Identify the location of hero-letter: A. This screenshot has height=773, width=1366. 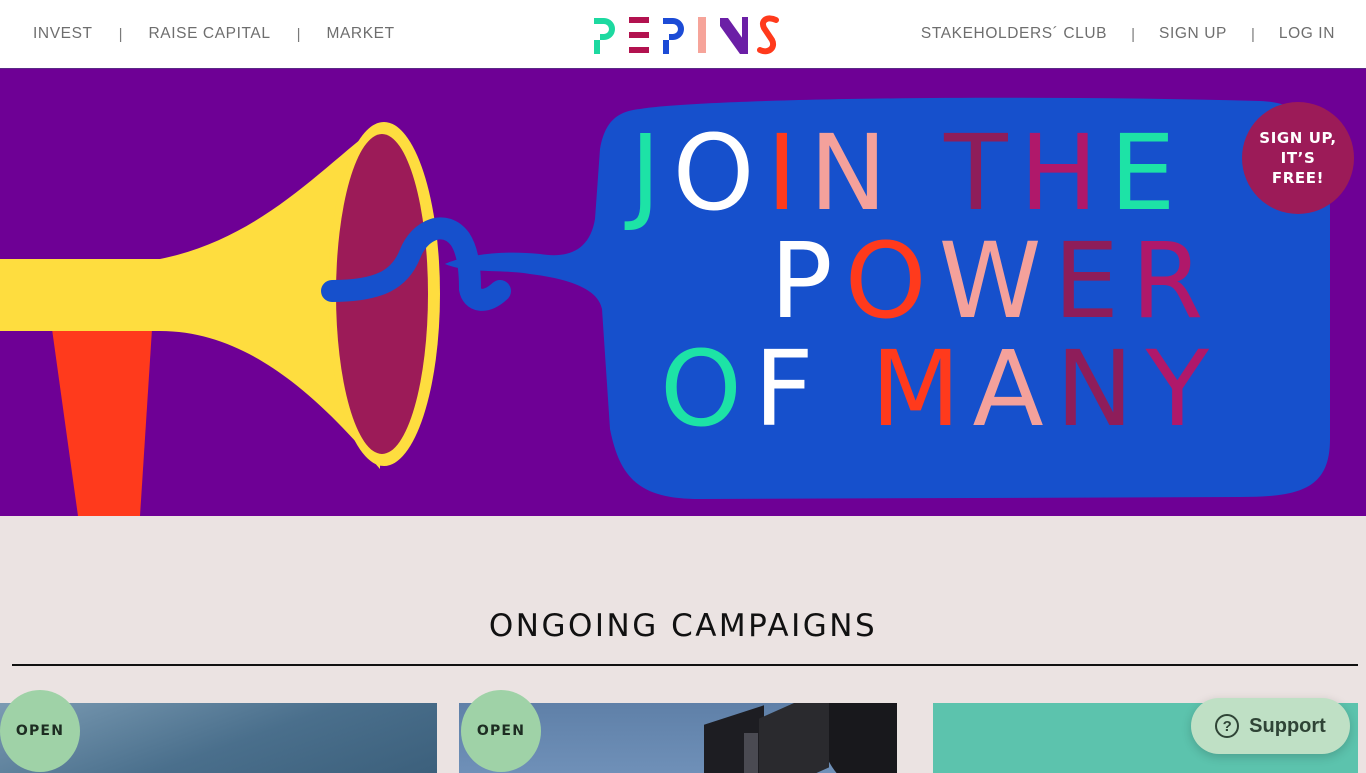
(1014, 389).